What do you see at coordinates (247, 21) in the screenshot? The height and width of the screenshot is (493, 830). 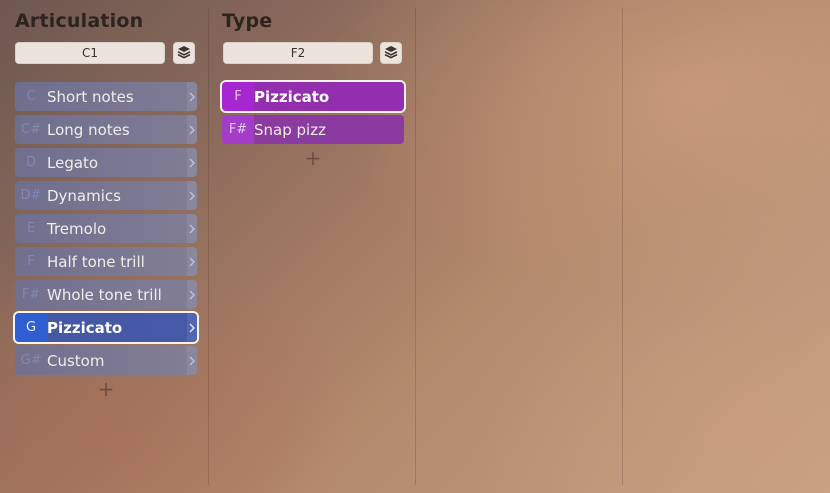 I see `type-title: Type` at bounding box center [247, 21].